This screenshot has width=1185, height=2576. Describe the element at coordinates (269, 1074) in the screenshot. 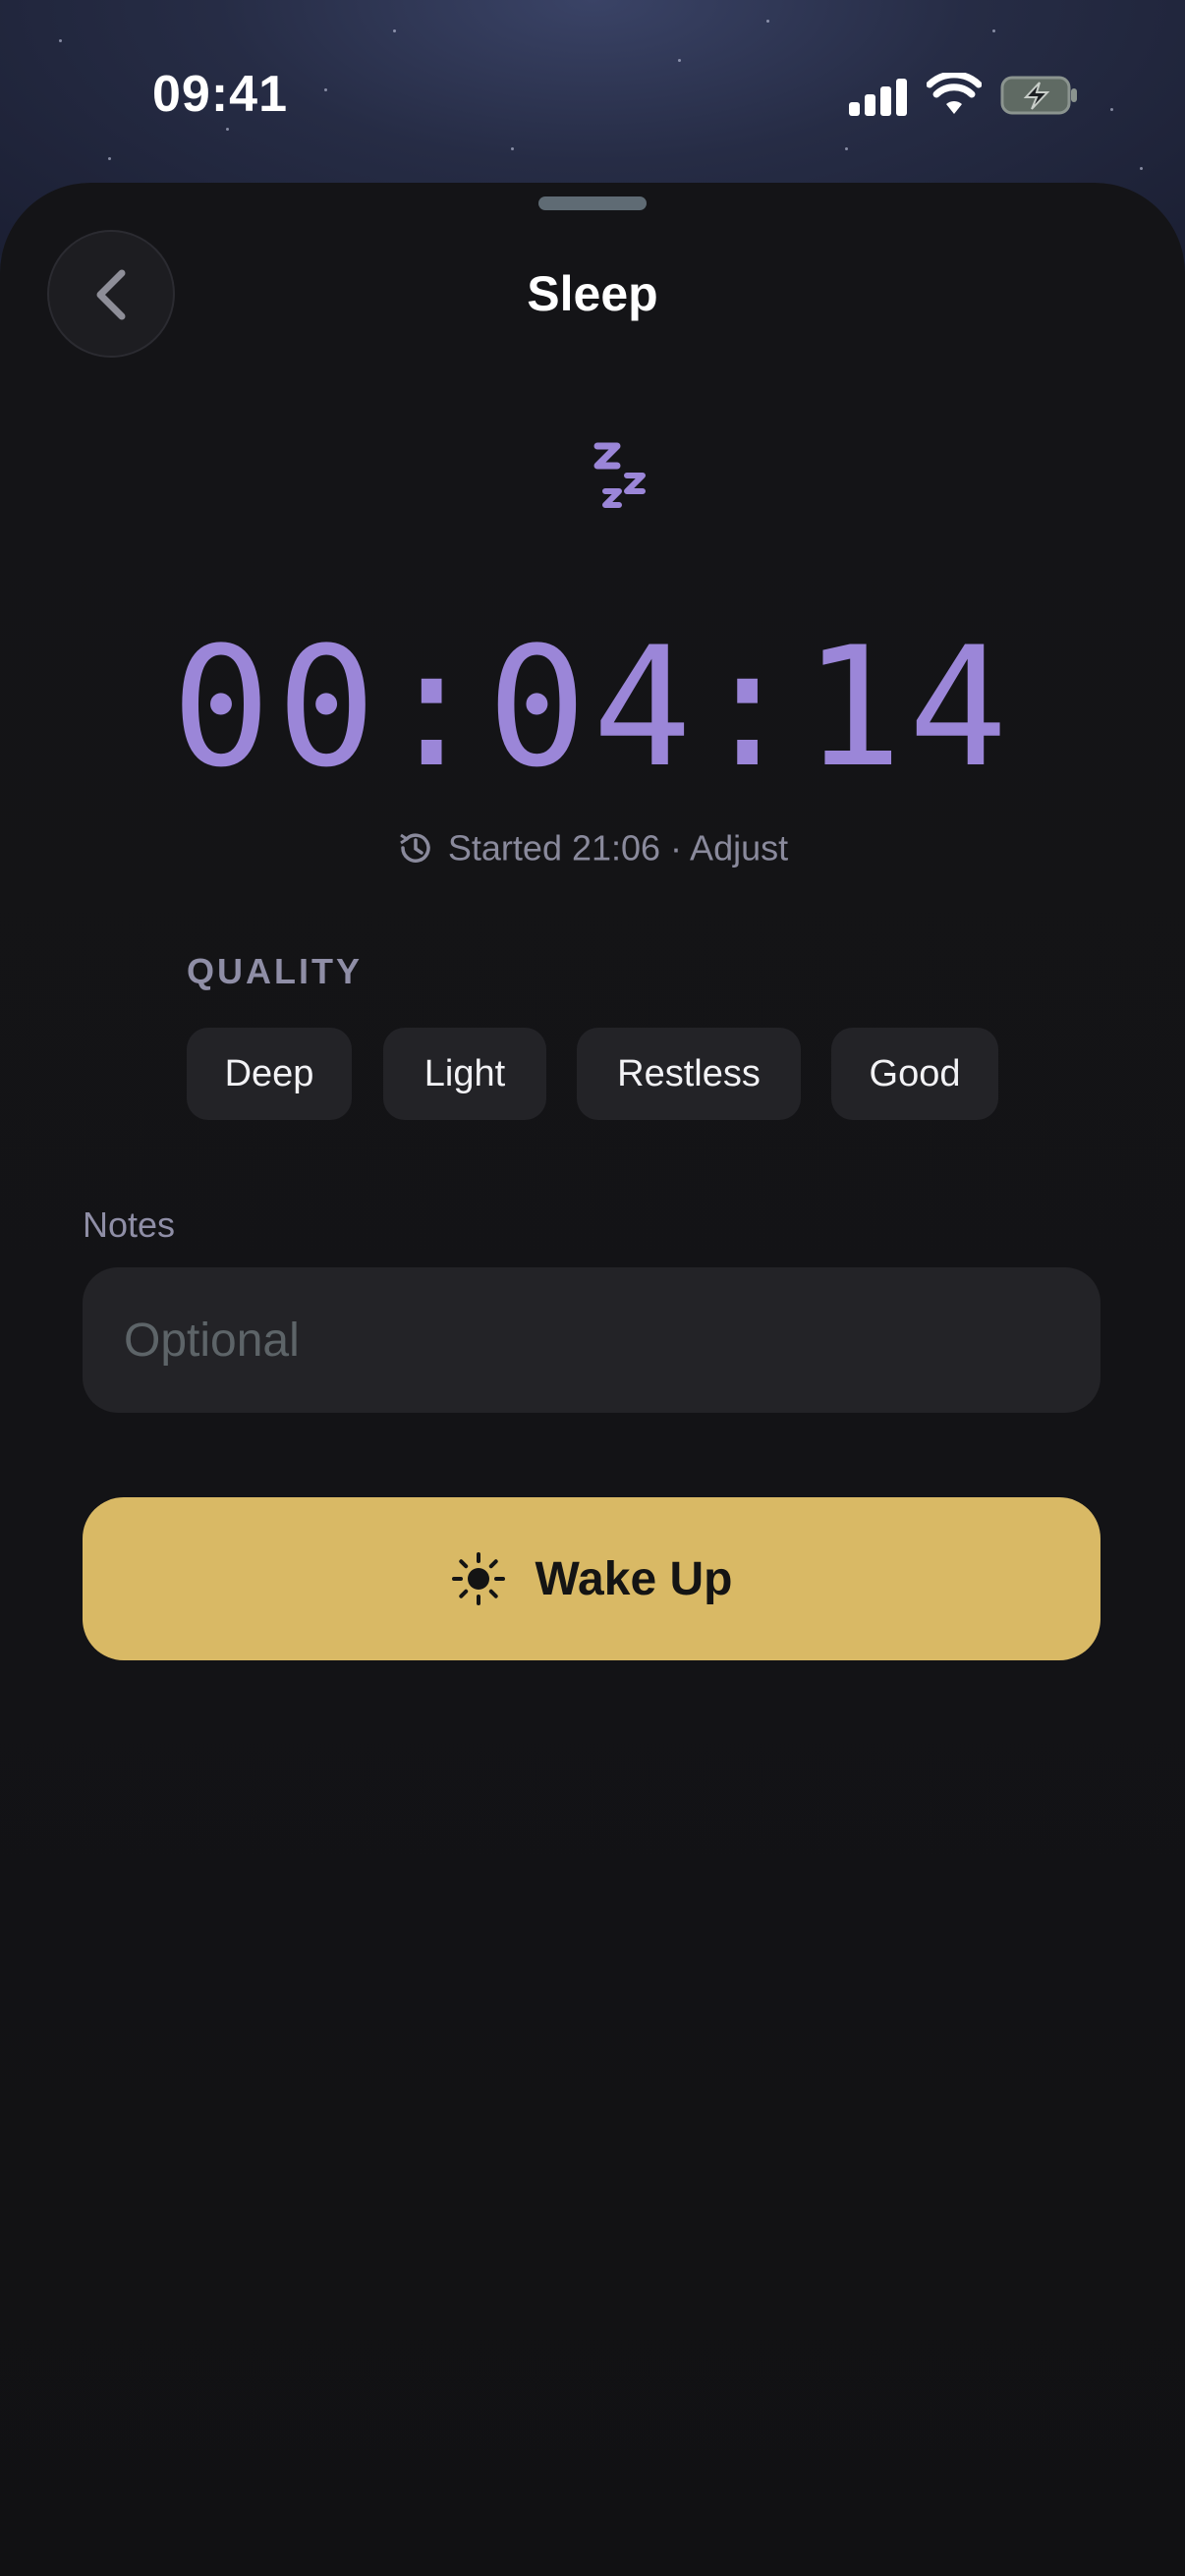

I see `quality-chip-deep: Deep` at that location.